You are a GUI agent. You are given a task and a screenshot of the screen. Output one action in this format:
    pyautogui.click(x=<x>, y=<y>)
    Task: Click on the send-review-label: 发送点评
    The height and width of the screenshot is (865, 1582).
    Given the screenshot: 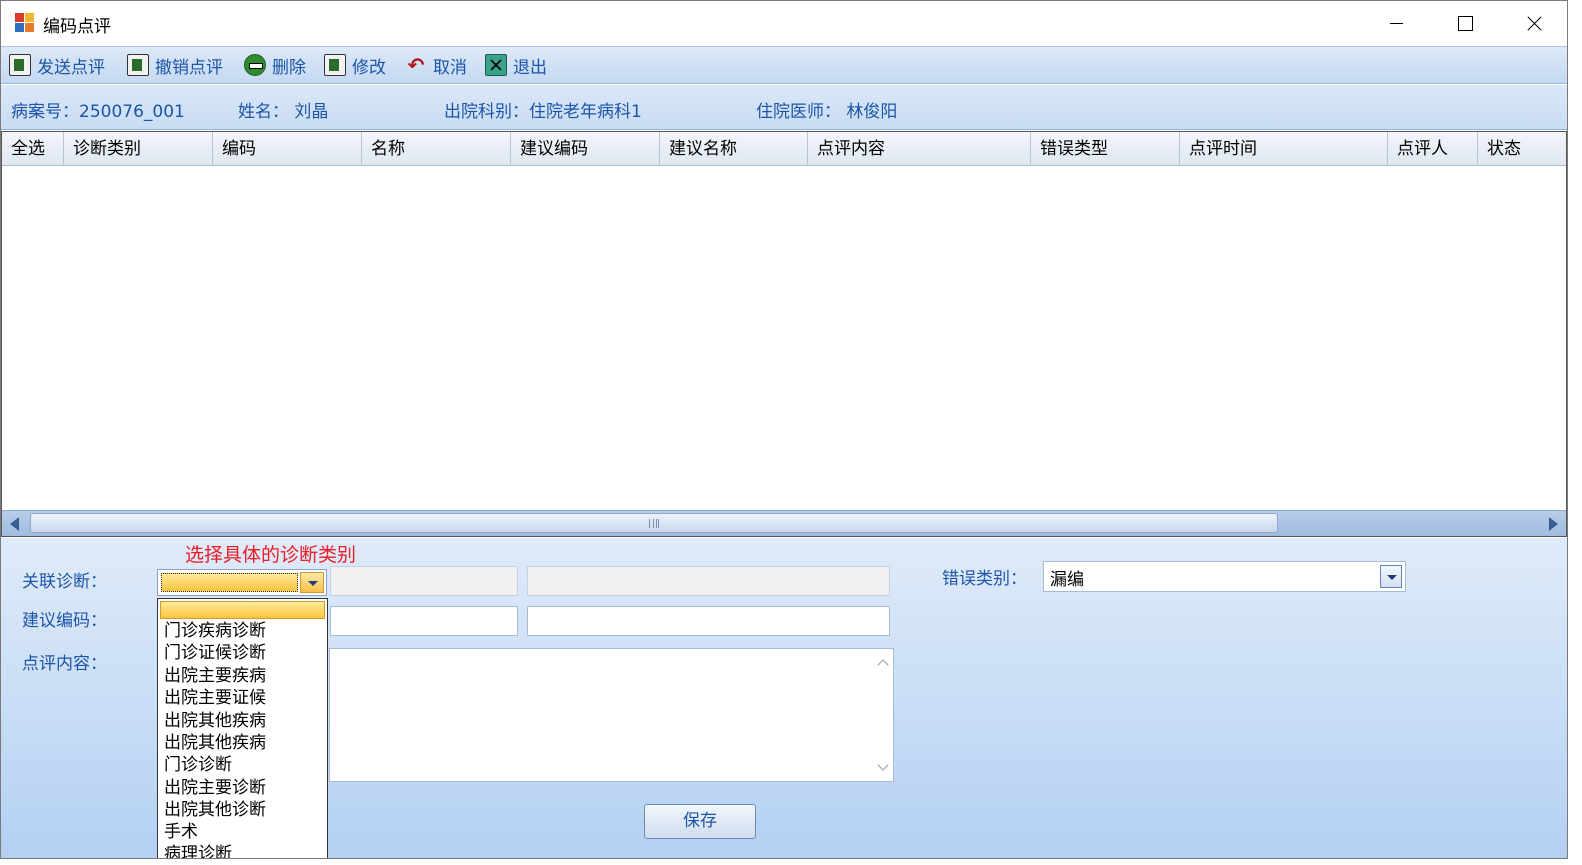 What is the action you would take?
    pyautogui.click(x=71, y=67)
    